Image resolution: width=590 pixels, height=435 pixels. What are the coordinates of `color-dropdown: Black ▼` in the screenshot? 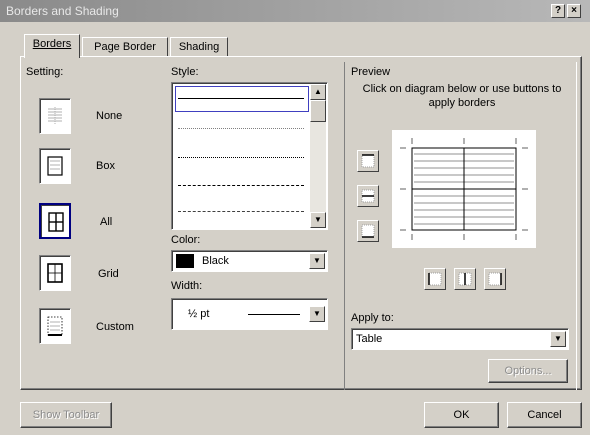 It's located at (249, 261).